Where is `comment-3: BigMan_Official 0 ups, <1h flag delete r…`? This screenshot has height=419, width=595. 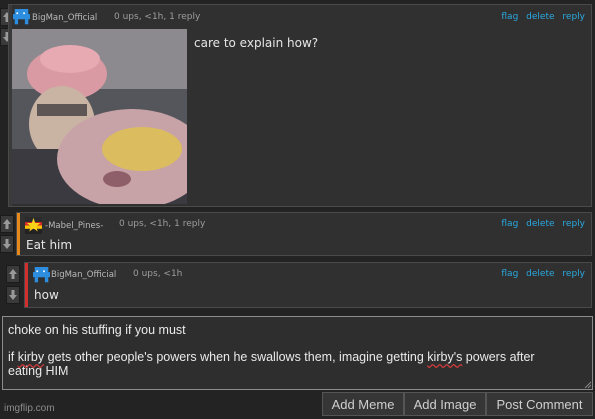 comment-3: BigMan_Official 0 ups, <1h flag delete r… is located at coordinates (308, 285).